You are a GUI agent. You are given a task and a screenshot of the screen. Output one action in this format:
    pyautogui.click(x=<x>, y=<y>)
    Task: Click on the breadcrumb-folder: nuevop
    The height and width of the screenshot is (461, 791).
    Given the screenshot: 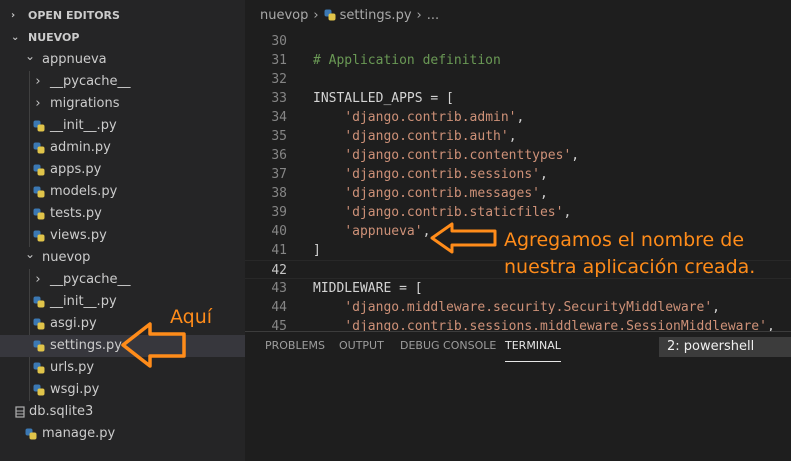 What is the action you would take?
    pyautogui.click(x=284, y=15)
    